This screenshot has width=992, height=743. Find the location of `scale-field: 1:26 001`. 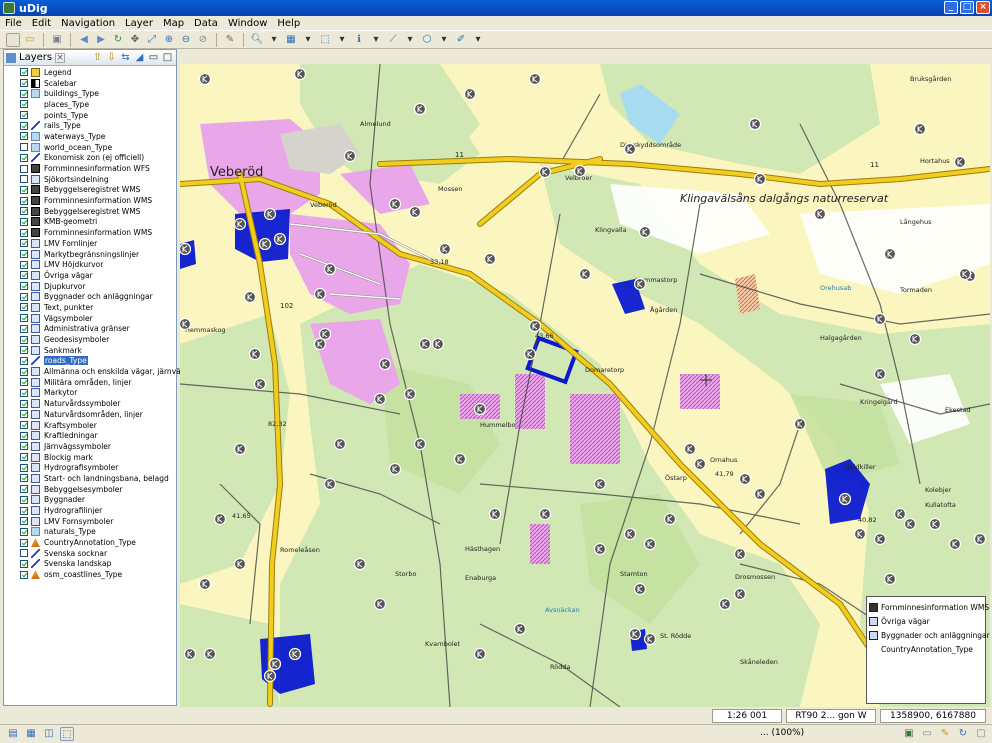

scale-field: 1:26 001 is located at coordinates (747, 715).